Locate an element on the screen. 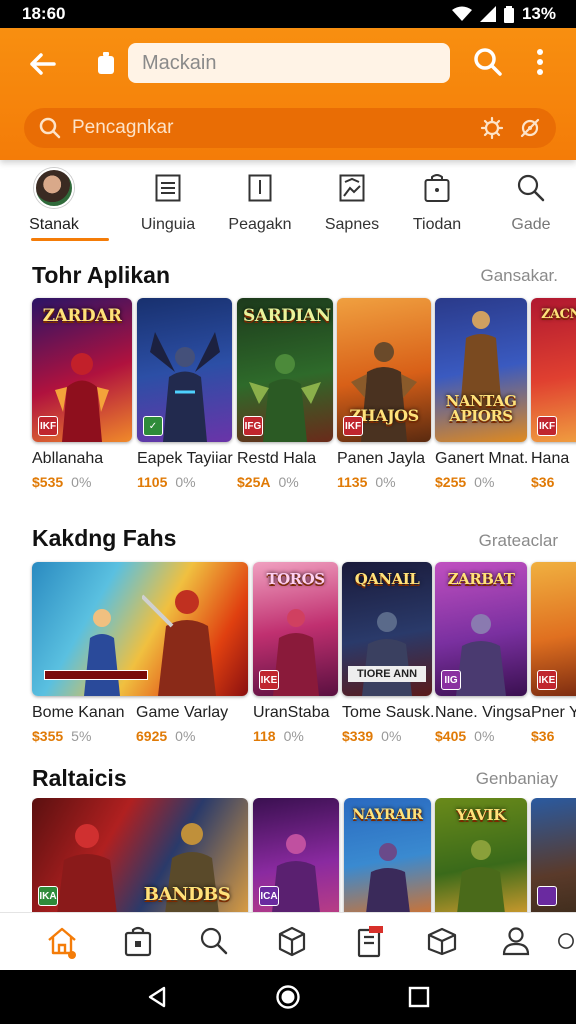 This screenshot has height=1024, width=576. system-recents-button is located at coordinates (419, 997).